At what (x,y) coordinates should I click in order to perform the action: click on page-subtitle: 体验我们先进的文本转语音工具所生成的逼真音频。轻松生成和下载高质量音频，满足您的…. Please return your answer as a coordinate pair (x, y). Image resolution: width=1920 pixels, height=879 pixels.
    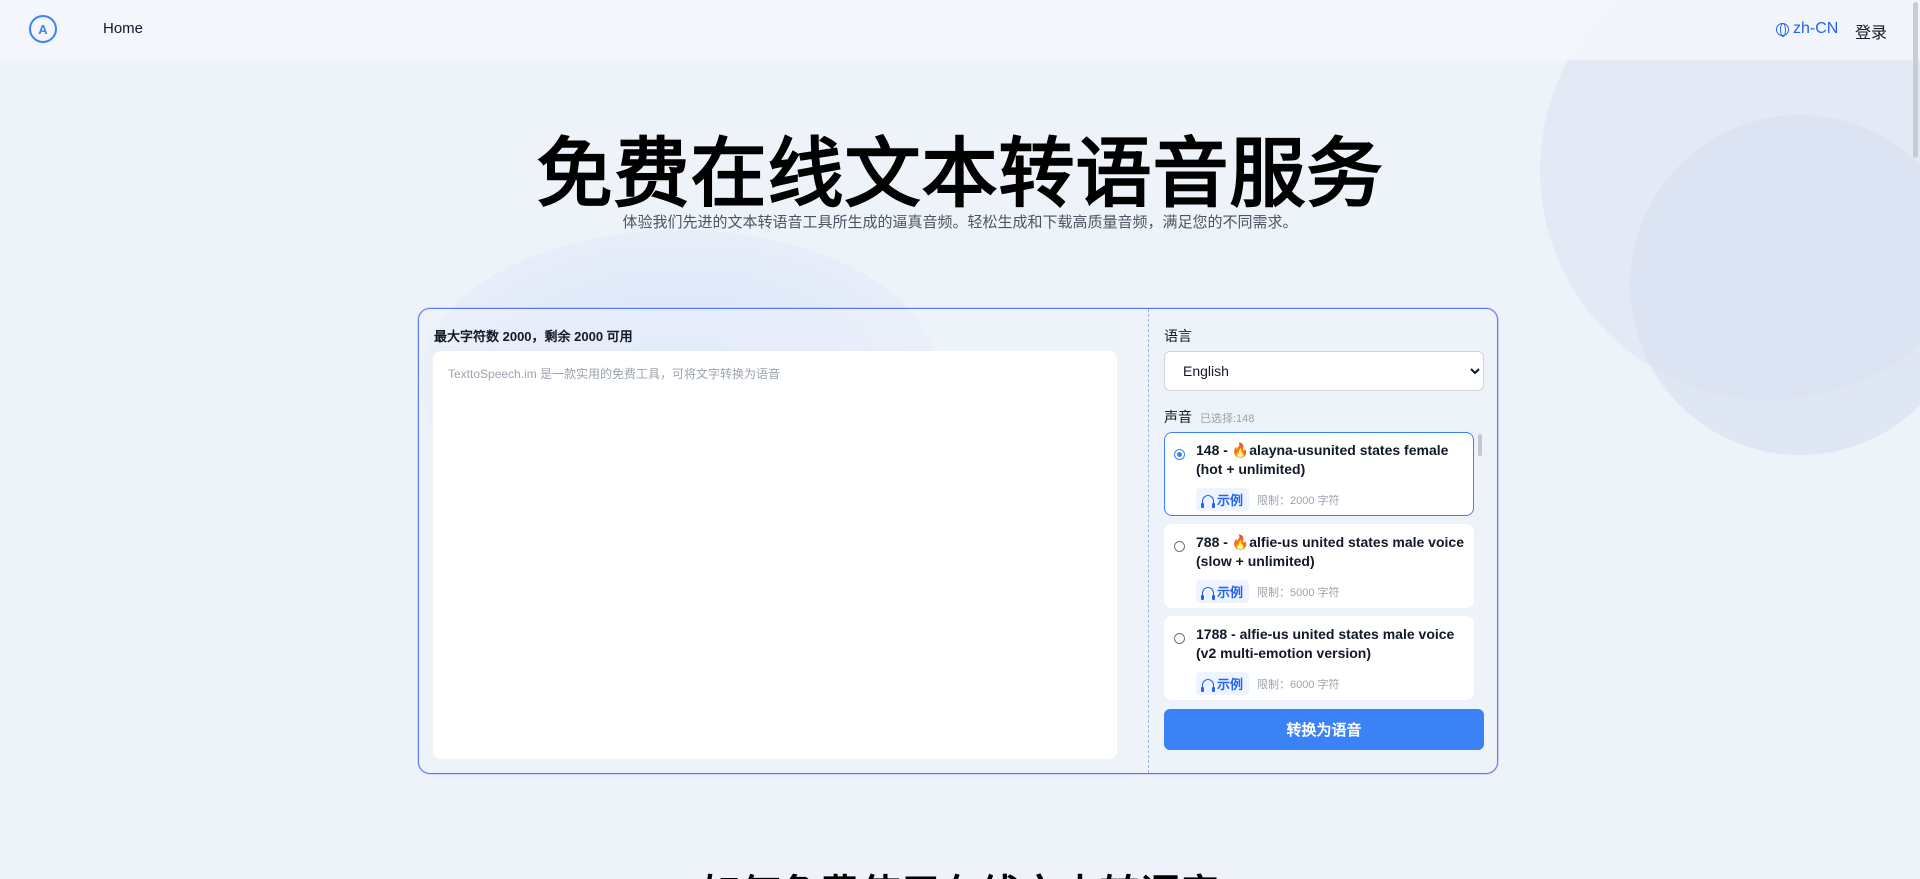
    Looking at the image, I should click on (960, 222).